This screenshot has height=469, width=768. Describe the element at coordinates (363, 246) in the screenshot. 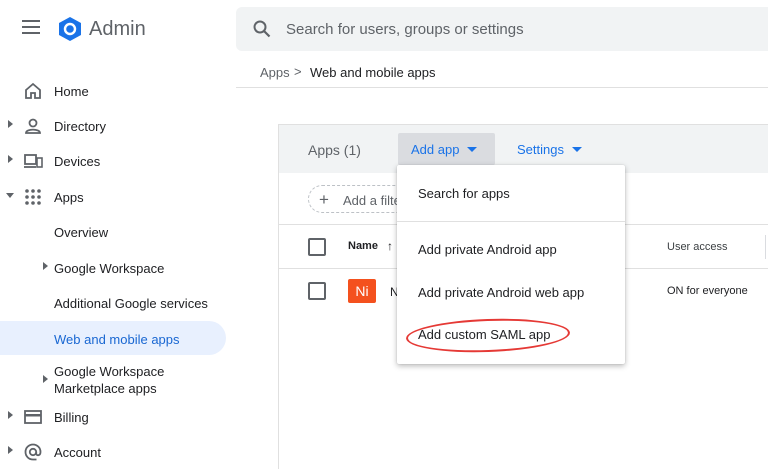

I see `column-header-name: Name` at that location.